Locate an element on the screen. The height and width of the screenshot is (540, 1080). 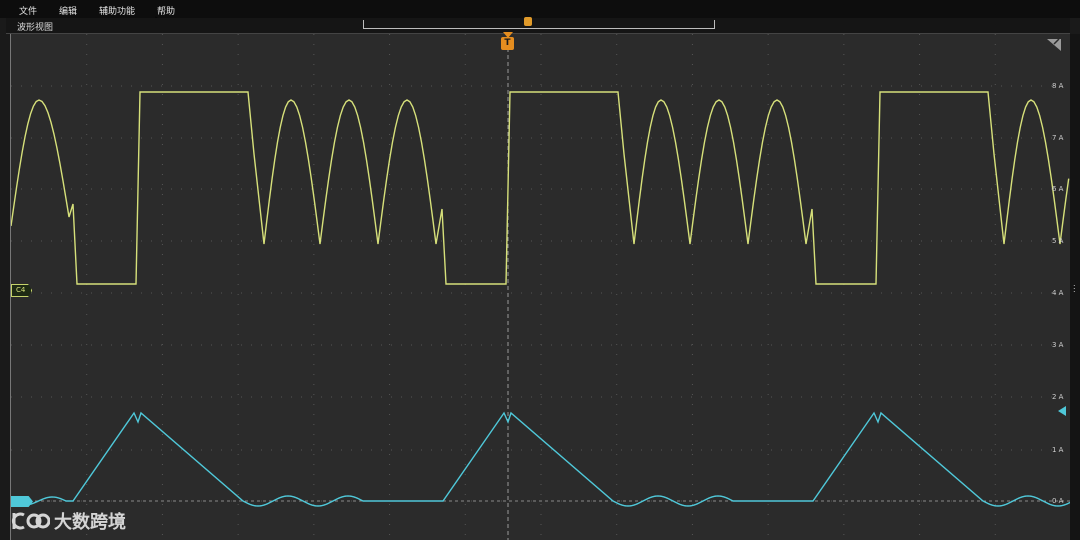
menu-utility: 辅助功能 is located at coordinates (117, 10).